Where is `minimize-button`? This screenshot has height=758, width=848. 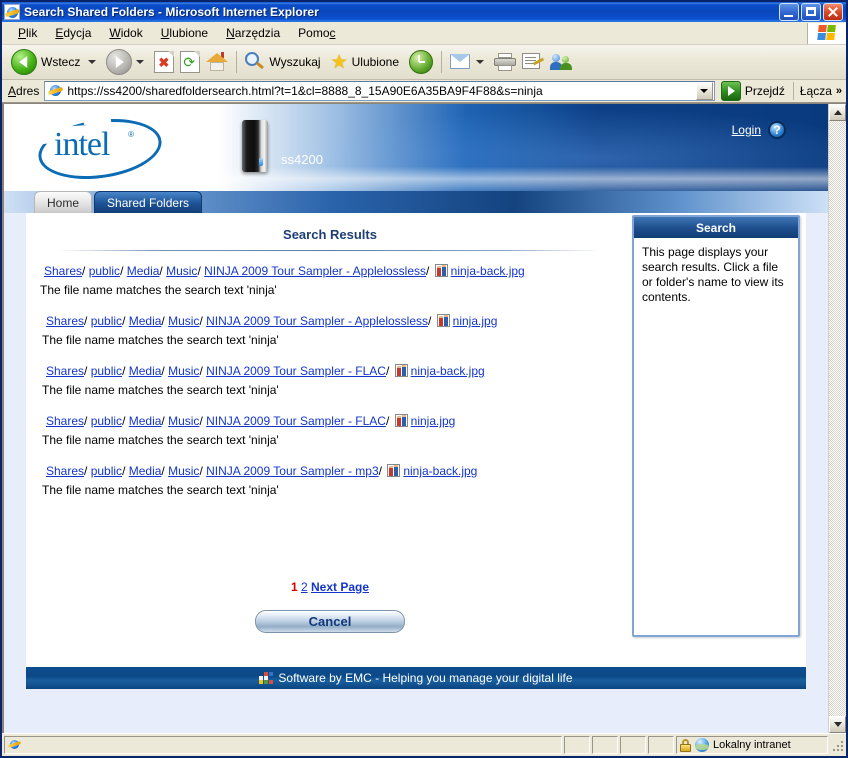
minimize-button is located at coordinates (789, 12).